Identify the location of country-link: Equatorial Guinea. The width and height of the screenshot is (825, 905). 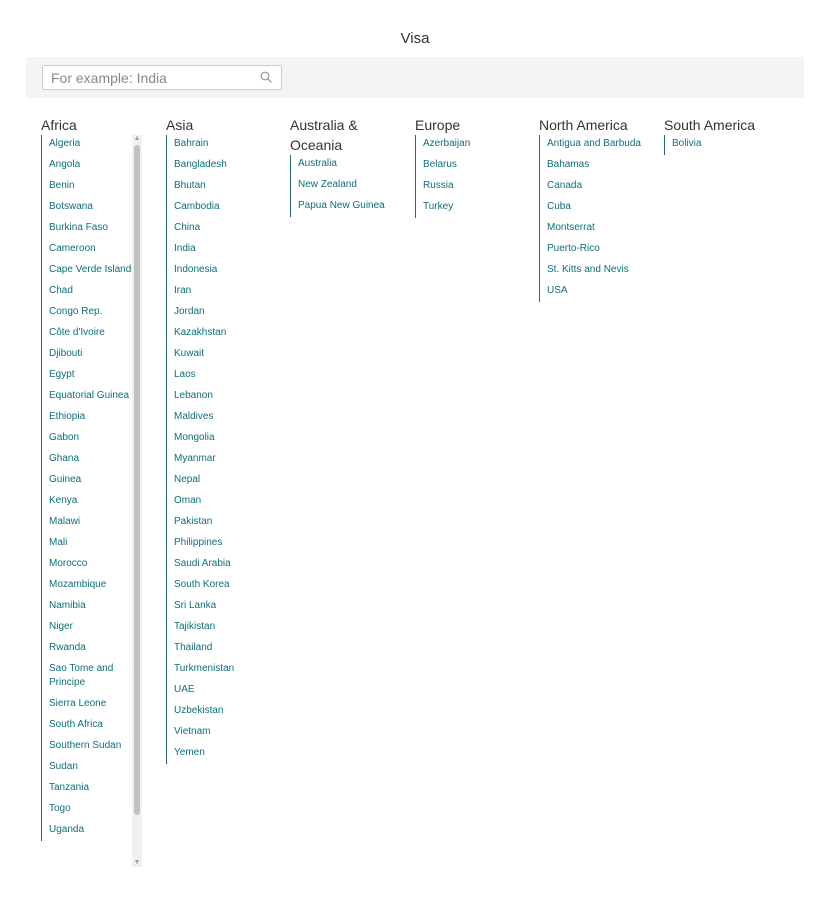
(95, 396).